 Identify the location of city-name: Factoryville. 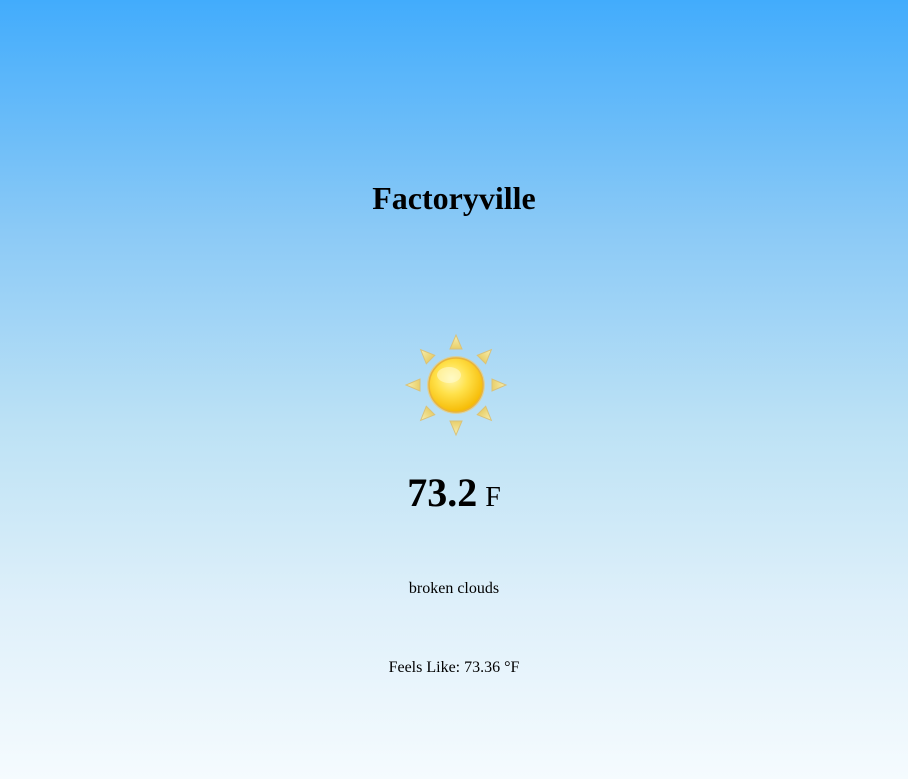
(454, 198).